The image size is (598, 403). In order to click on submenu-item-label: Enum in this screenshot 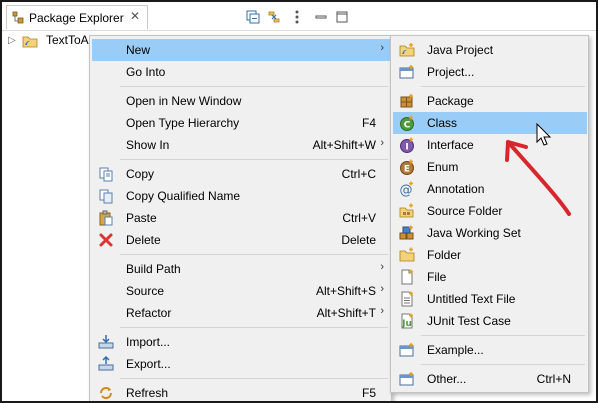, I will do `click(443, 167)`.